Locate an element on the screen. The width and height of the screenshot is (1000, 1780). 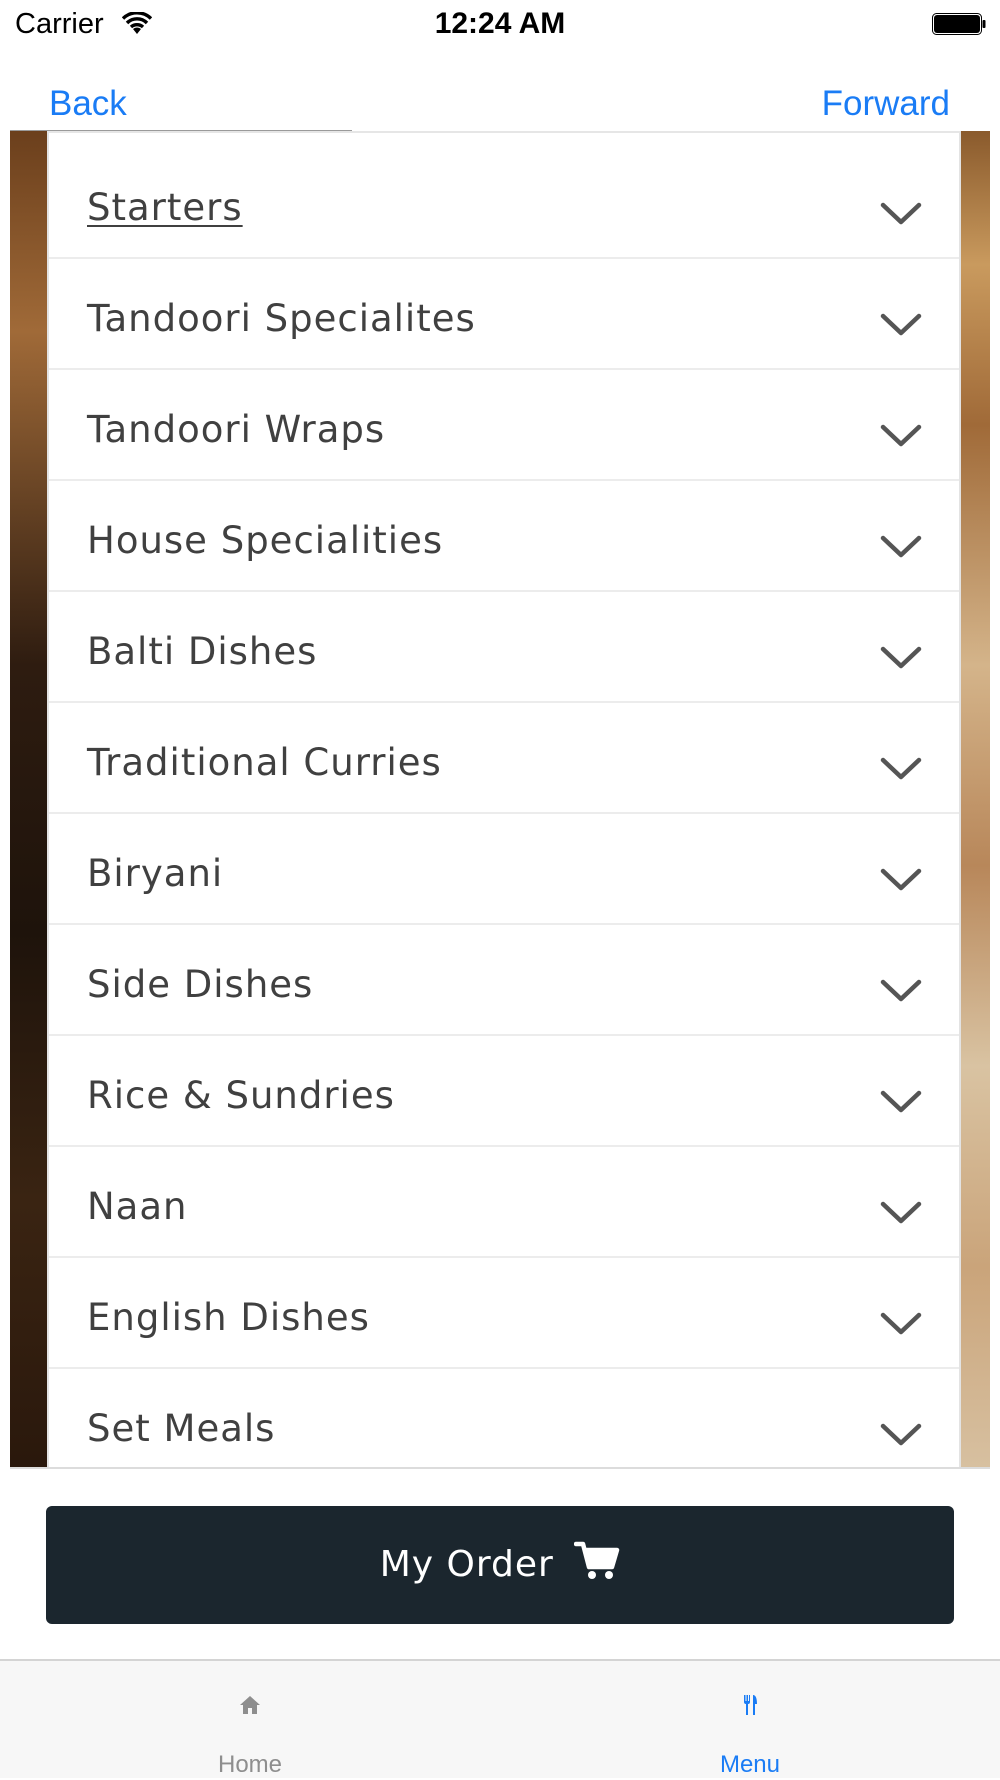
menu-category-label: Set Meals is located at coordinates (181, 1428).